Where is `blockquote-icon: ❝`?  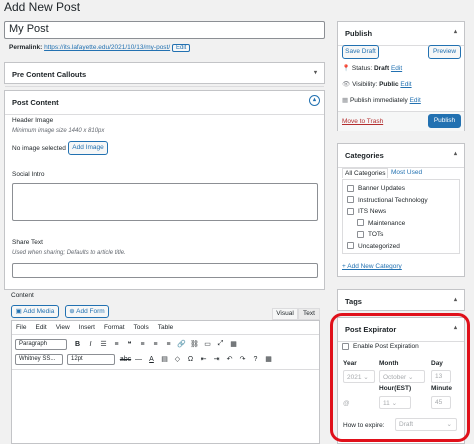 blockquote-icon: ❝ is located at coordinates (129, 344).